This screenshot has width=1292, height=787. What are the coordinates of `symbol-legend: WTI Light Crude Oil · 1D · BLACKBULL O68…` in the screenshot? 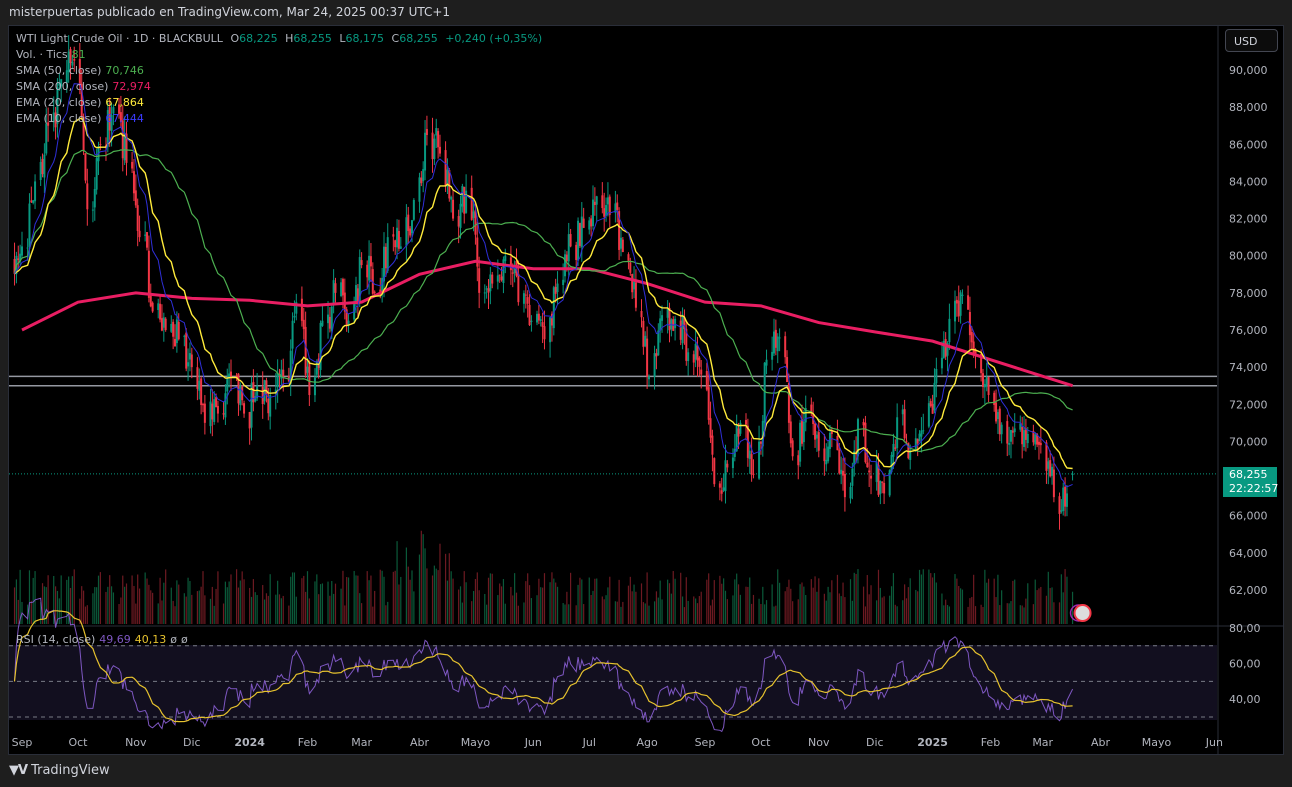 It's located at (281, 38).